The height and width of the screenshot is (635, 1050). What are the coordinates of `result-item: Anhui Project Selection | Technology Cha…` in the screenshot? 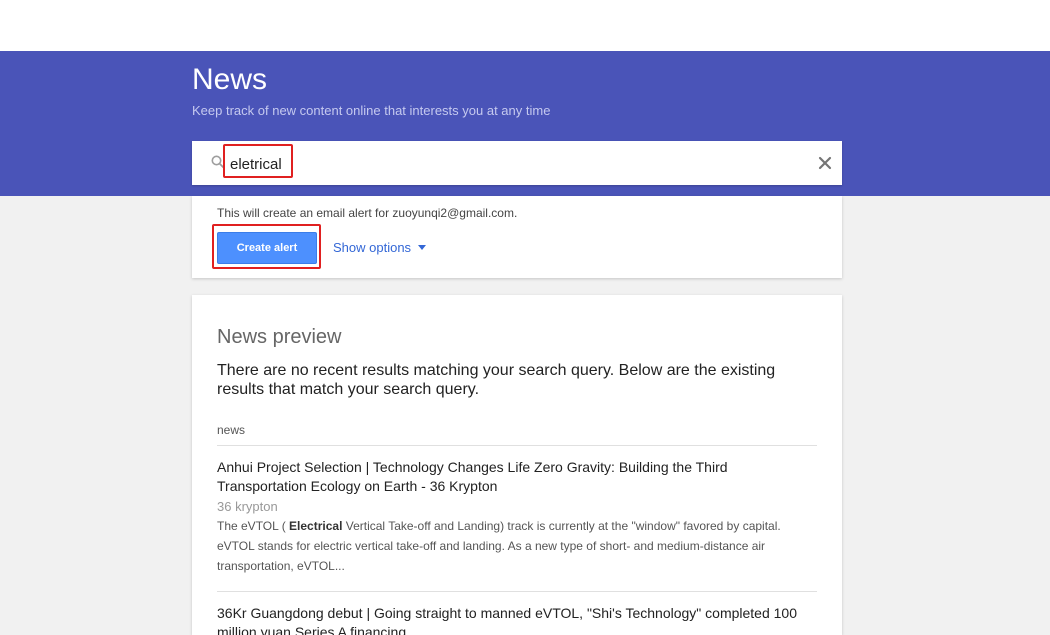 It's located at (517, 517).